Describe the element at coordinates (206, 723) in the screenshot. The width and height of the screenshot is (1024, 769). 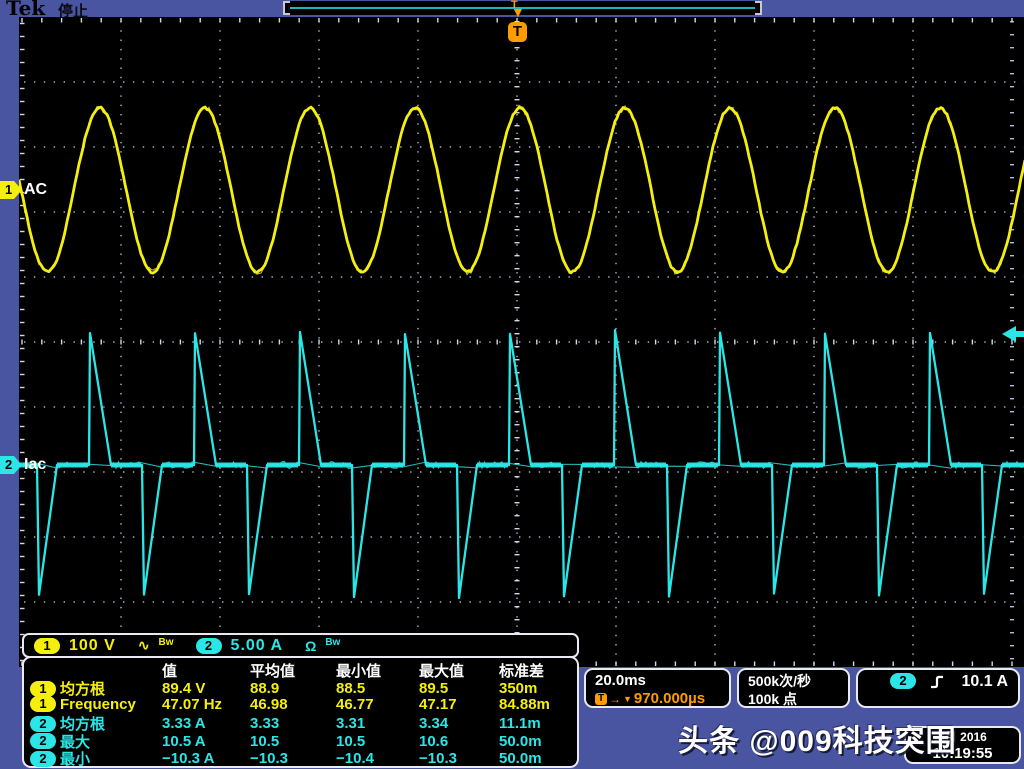
I see `measurement-value: 3.33 A` at that location.